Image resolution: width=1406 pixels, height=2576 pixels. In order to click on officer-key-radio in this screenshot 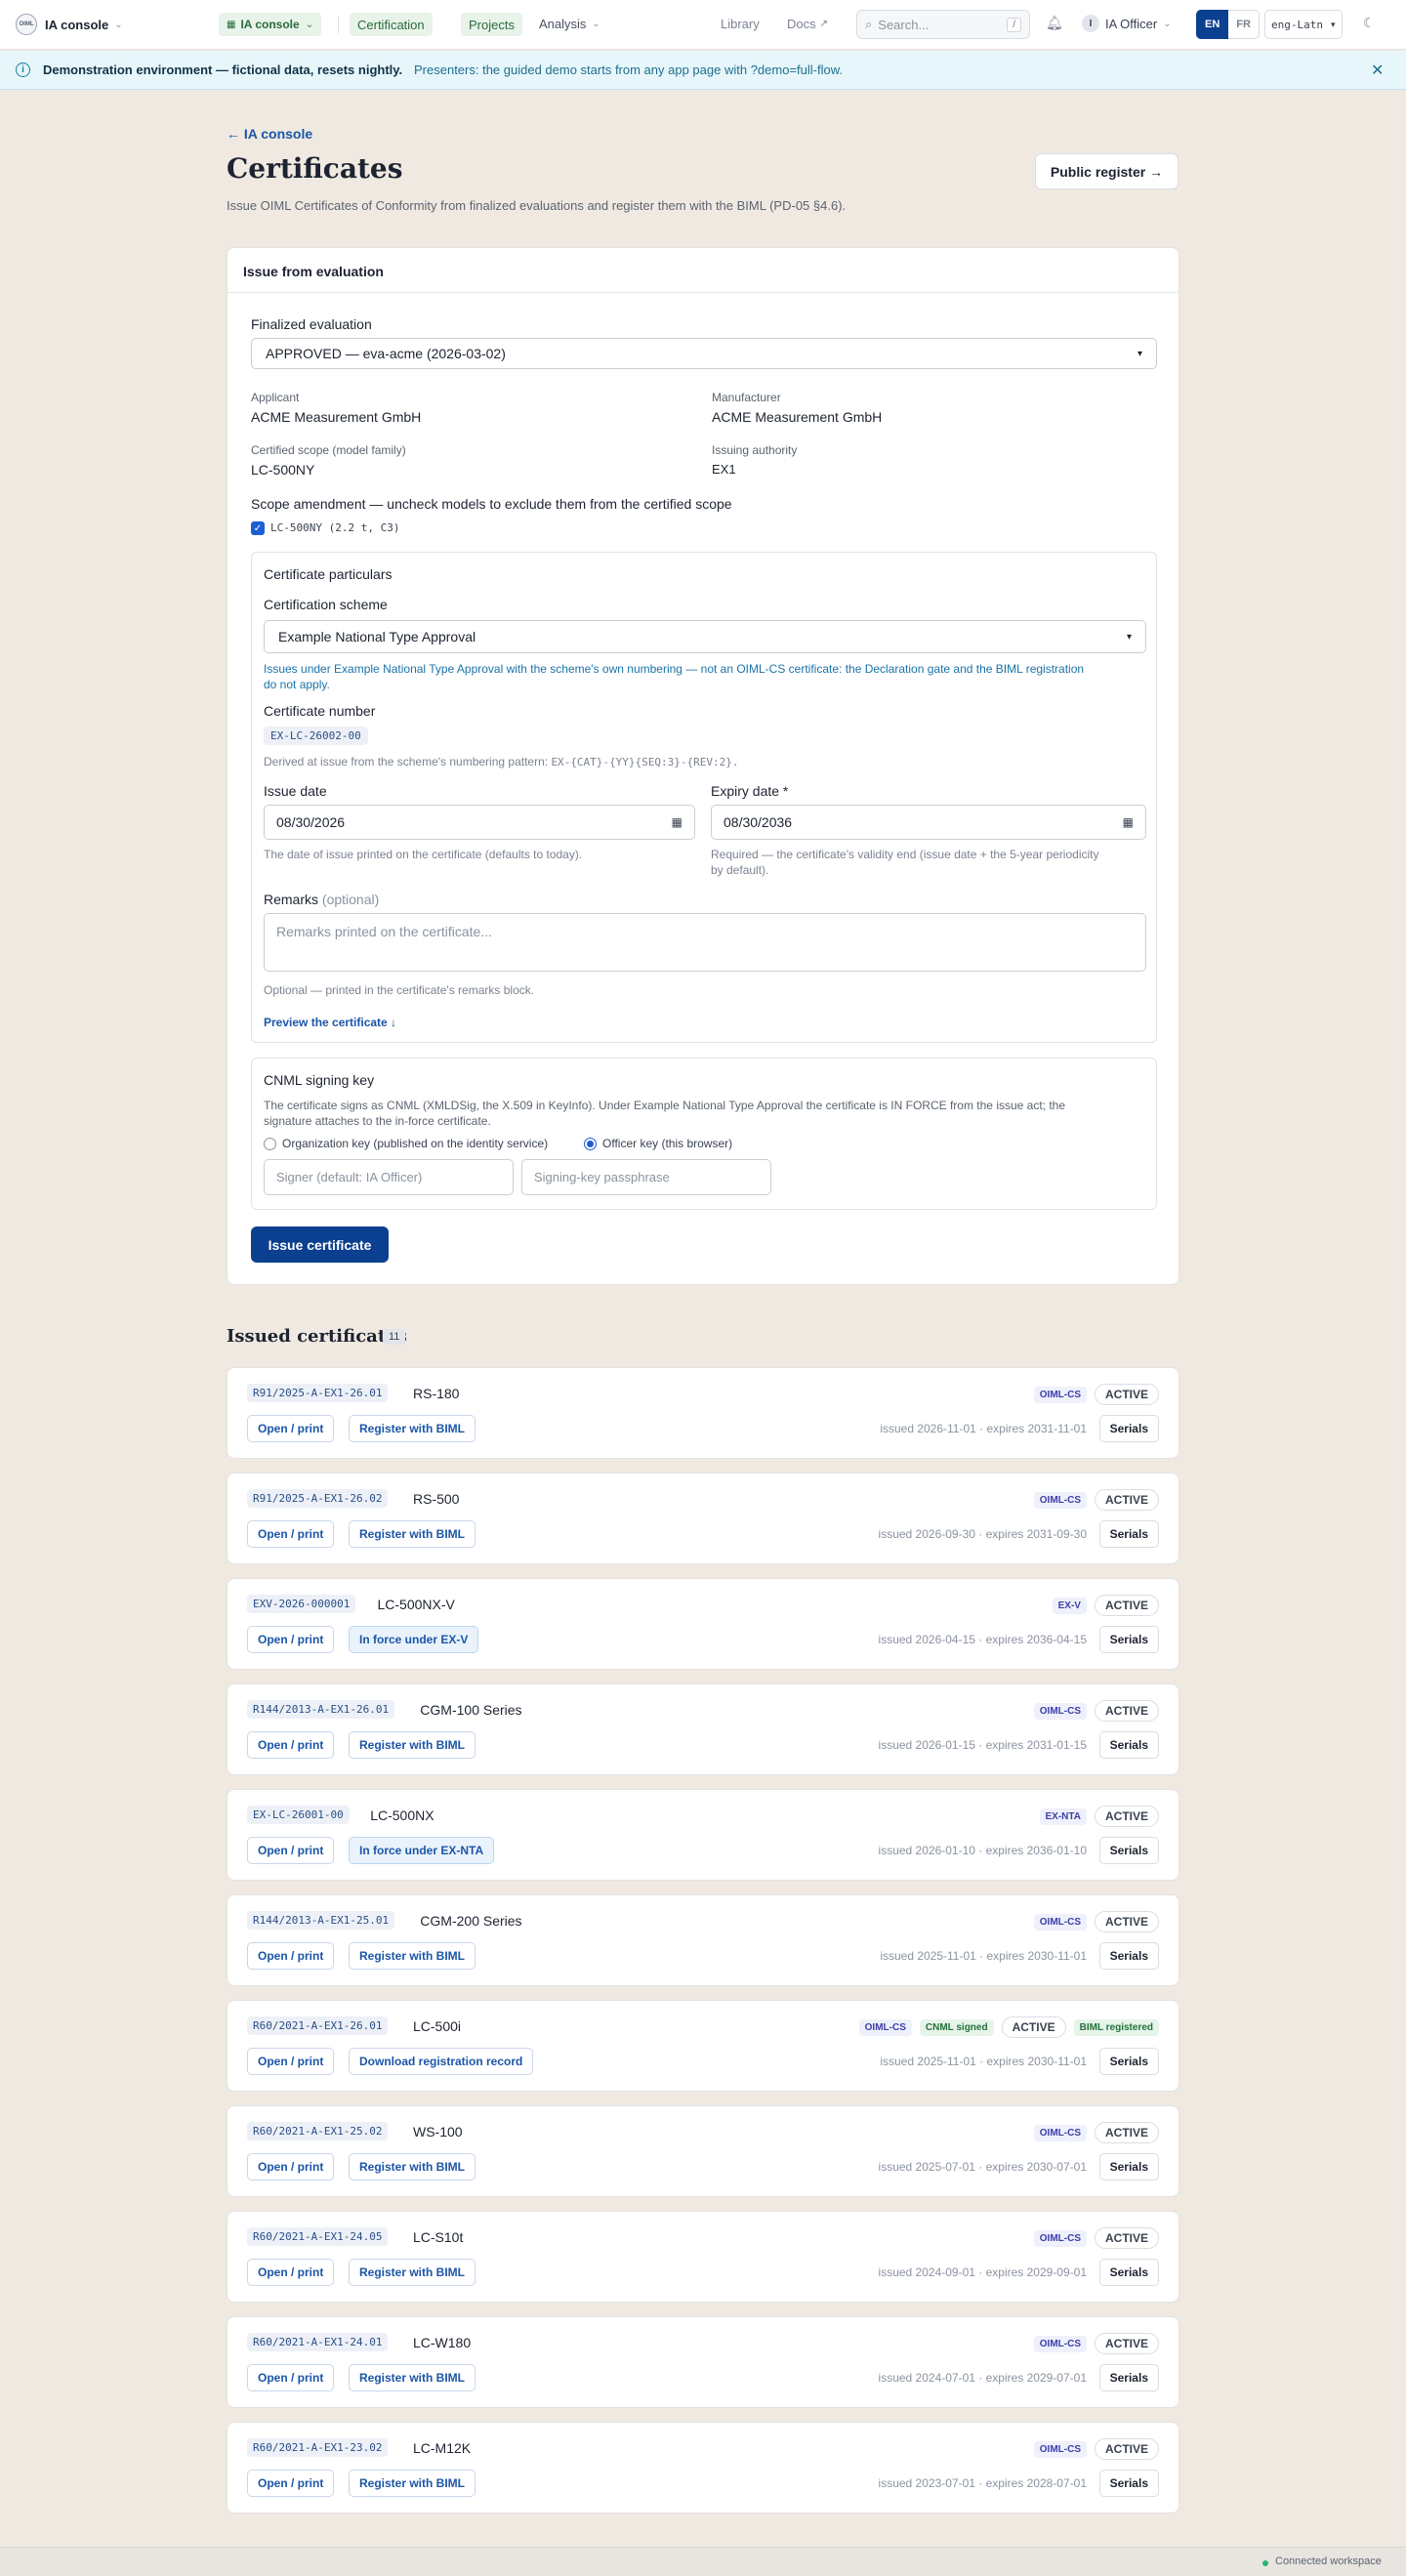, I will do `click(590, 1144)`.